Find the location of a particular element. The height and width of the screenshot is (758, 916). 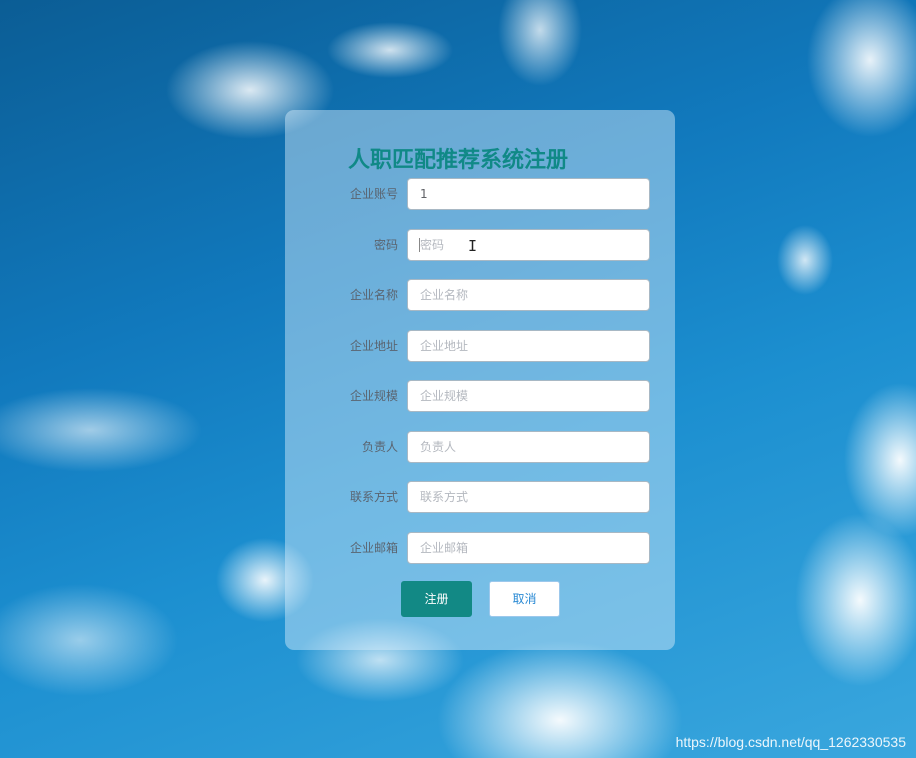

field-label-company-email: 企业邮箱 is located at coordinates (373, 548).